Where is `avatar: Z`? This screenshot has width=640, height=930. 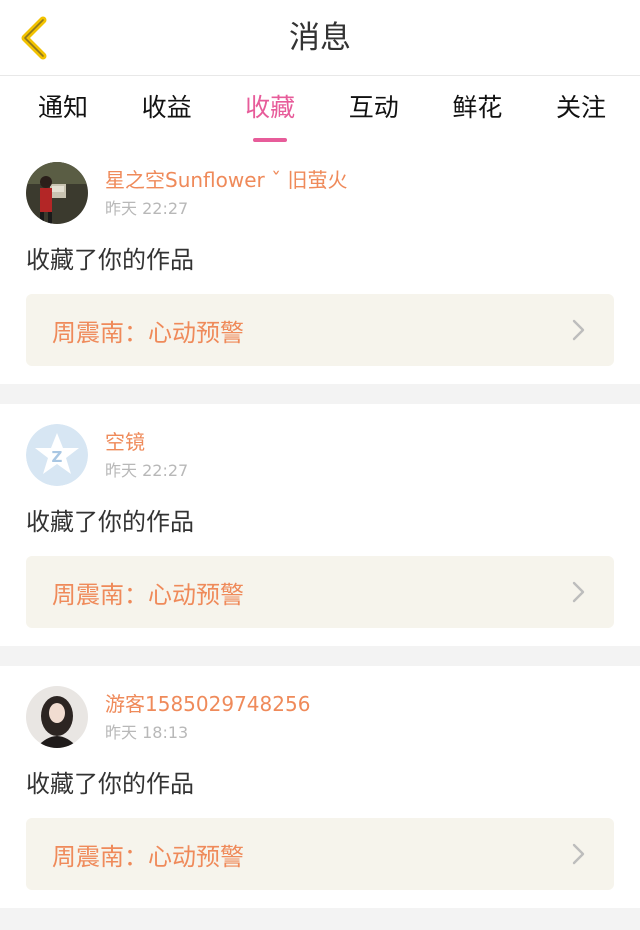 avatar: Z is located at coordinates (57, 455).